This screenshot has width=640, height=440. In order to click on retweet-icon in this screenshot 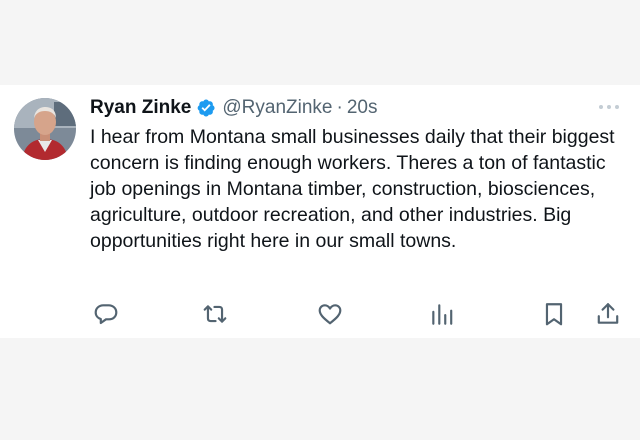, I will do `click(215, 314)`.